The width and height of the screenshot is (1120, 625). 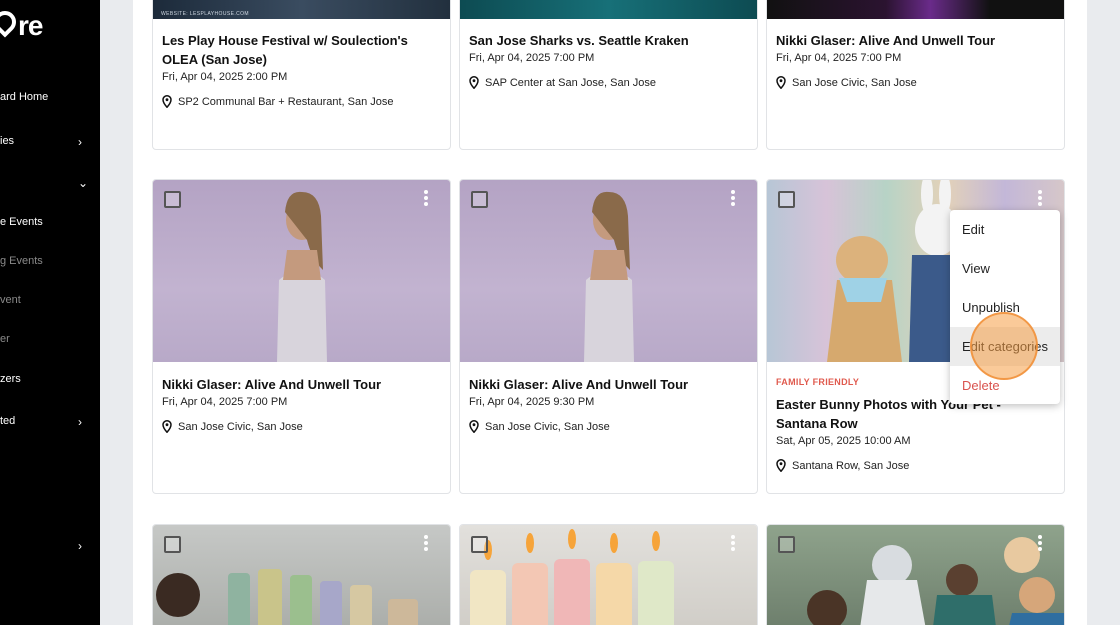 I want to click on sidebar-item-categories: ies, so click(x=7, y=141).